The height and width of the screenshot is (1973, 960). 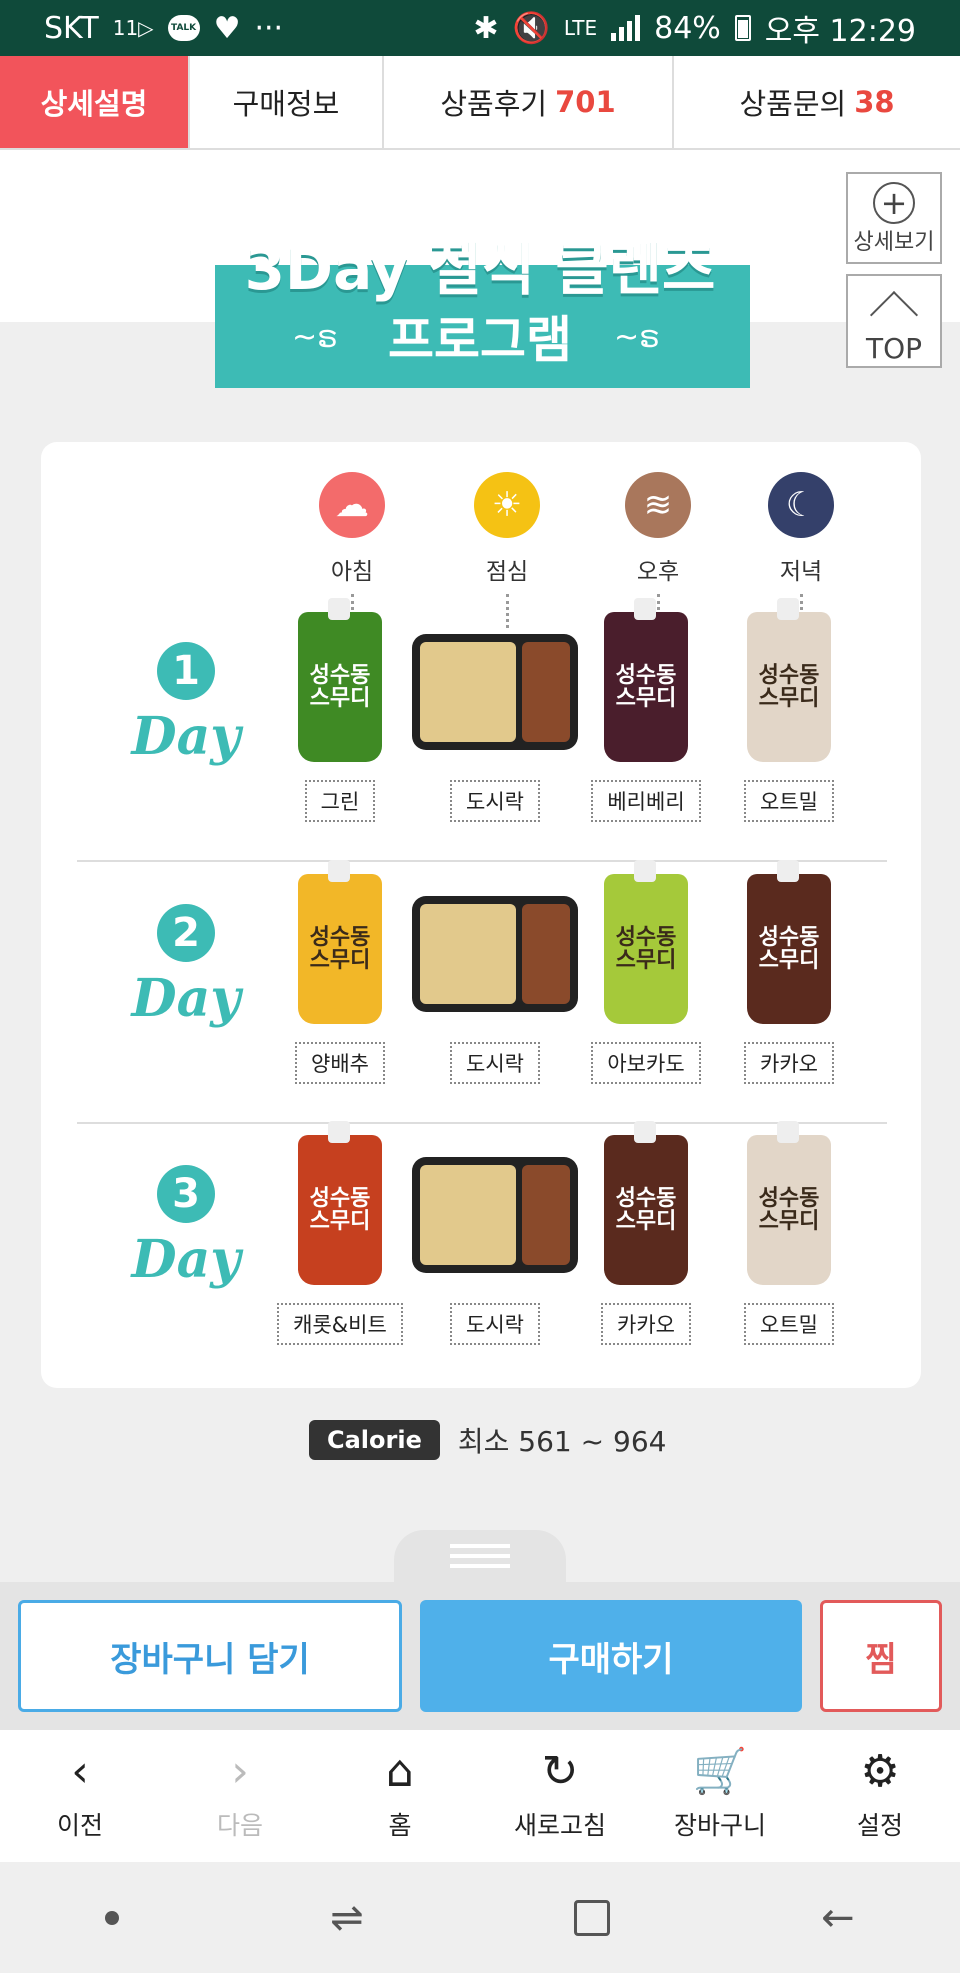 I want to click on tab-reviews: 상품후기 701, so click(x=529, y=102).